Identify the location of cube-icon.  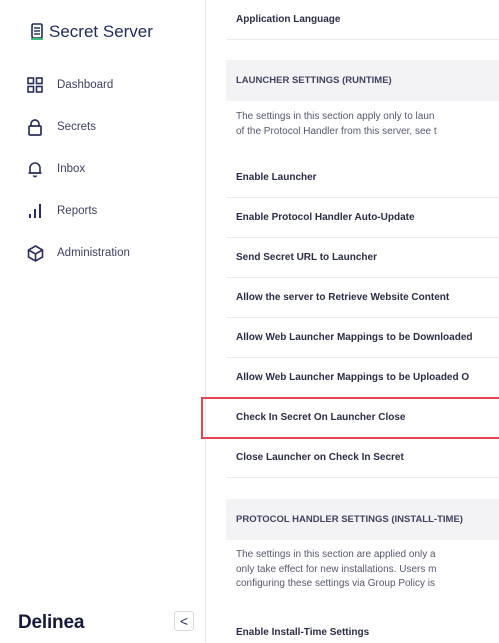
(35, 253).